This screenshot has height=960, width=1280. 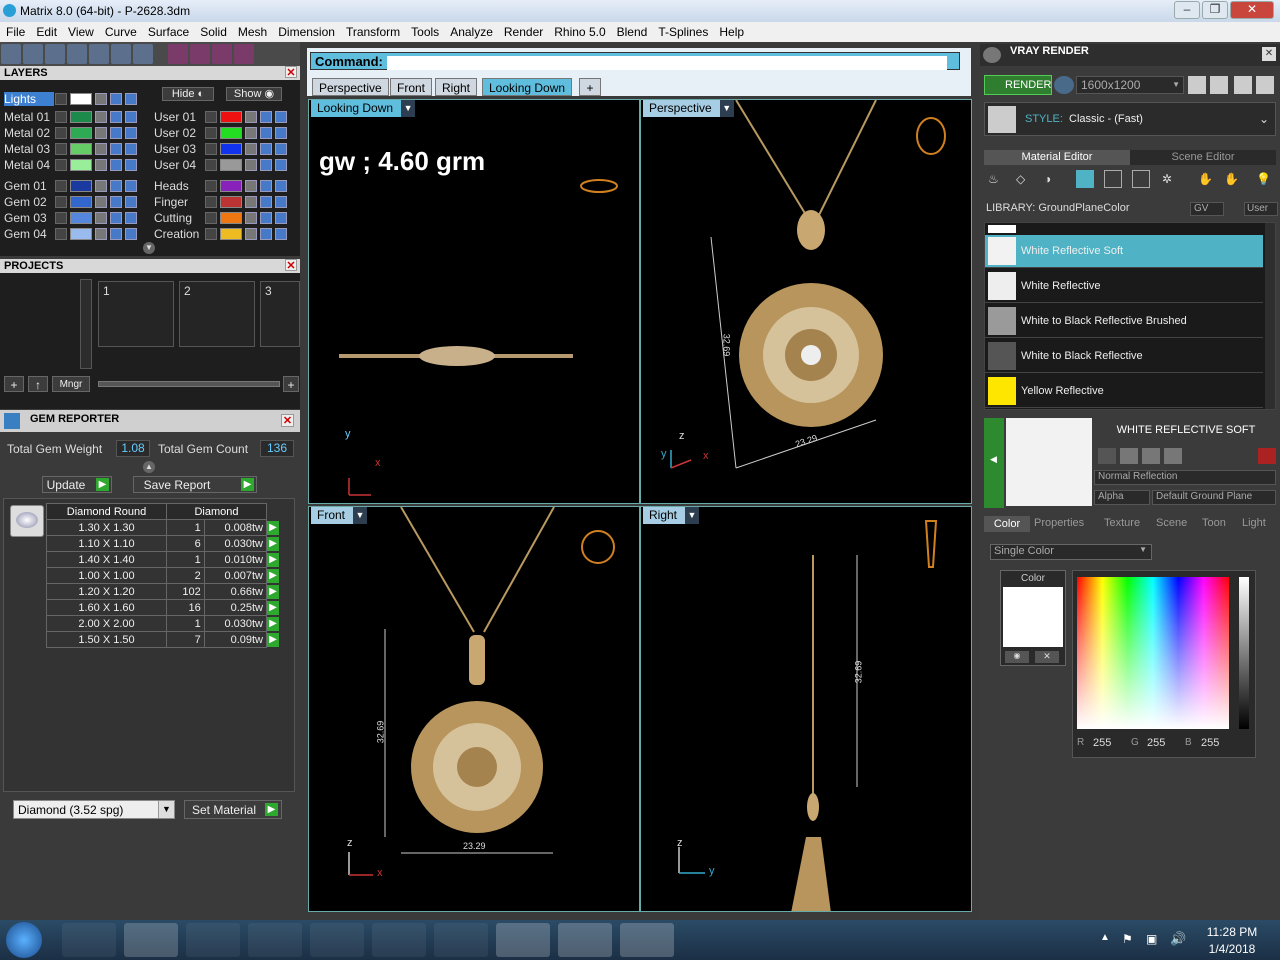 I want to click on layer-row: Gem 01, so click(x=72, y=186).